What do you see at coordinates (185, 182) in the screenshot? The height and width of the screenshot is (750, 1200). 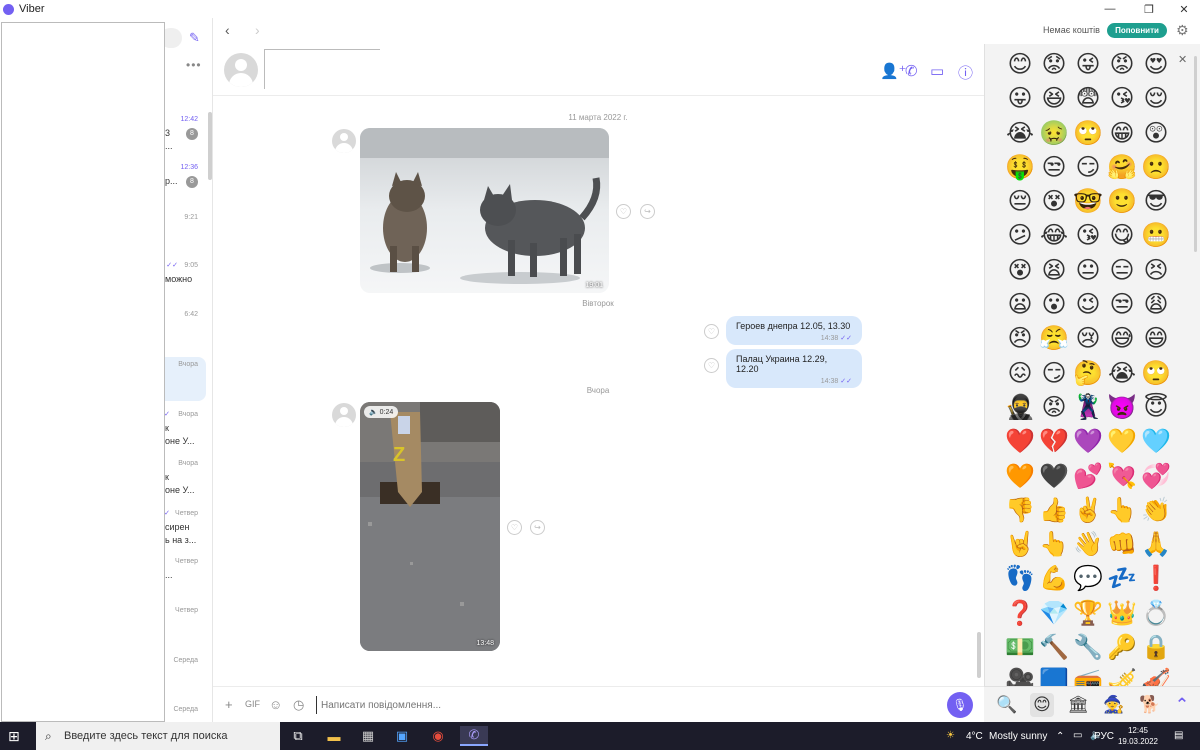 I see `chat-row: 12:36 р... 8` at bounding box center [185, 182].